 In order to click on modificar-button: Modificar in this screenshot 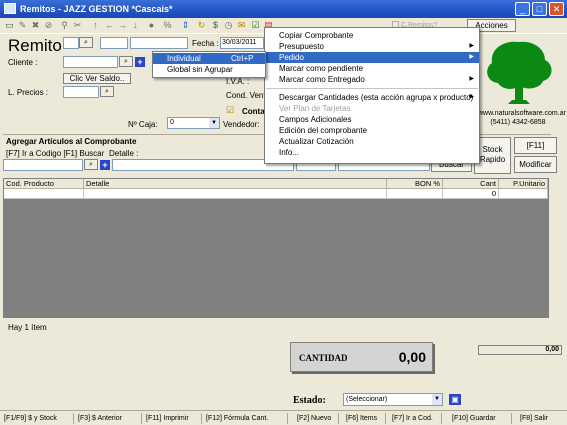, I will do `click(535, 164)`.